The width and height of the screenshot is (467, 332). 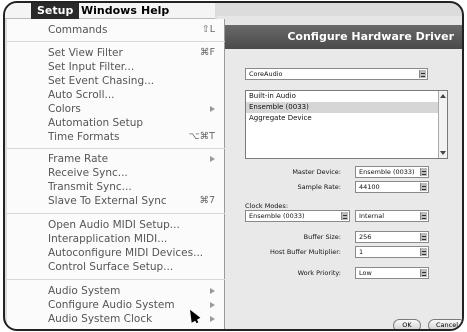 I want to click on menu-item-label: Configure Audio System, so click(x=111, y=305).